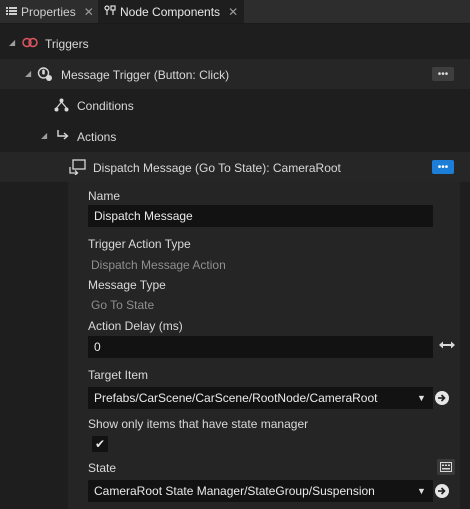 The height and width of the screenshot is (509, 470). I want to click on tree-row-triggers: ◢ Triggers, so click(235, 43).